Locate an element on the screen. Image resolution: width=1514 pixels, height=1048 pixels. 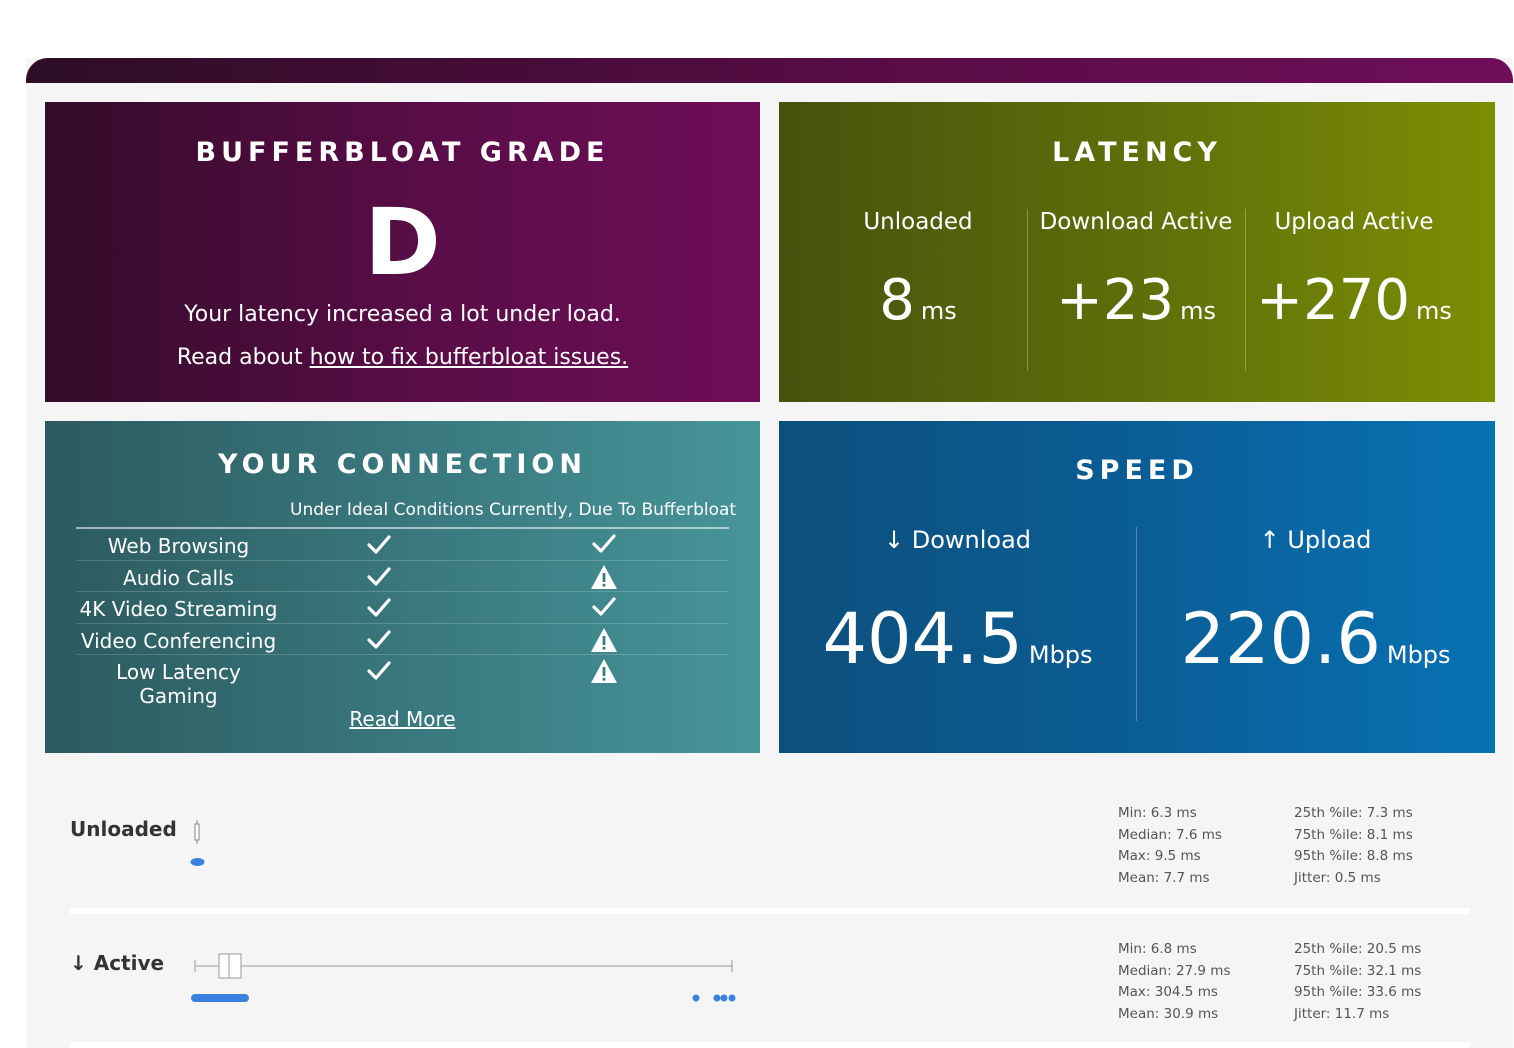
latency-download-active: Download Active +23 ms is located at coordinates (1136, 290).